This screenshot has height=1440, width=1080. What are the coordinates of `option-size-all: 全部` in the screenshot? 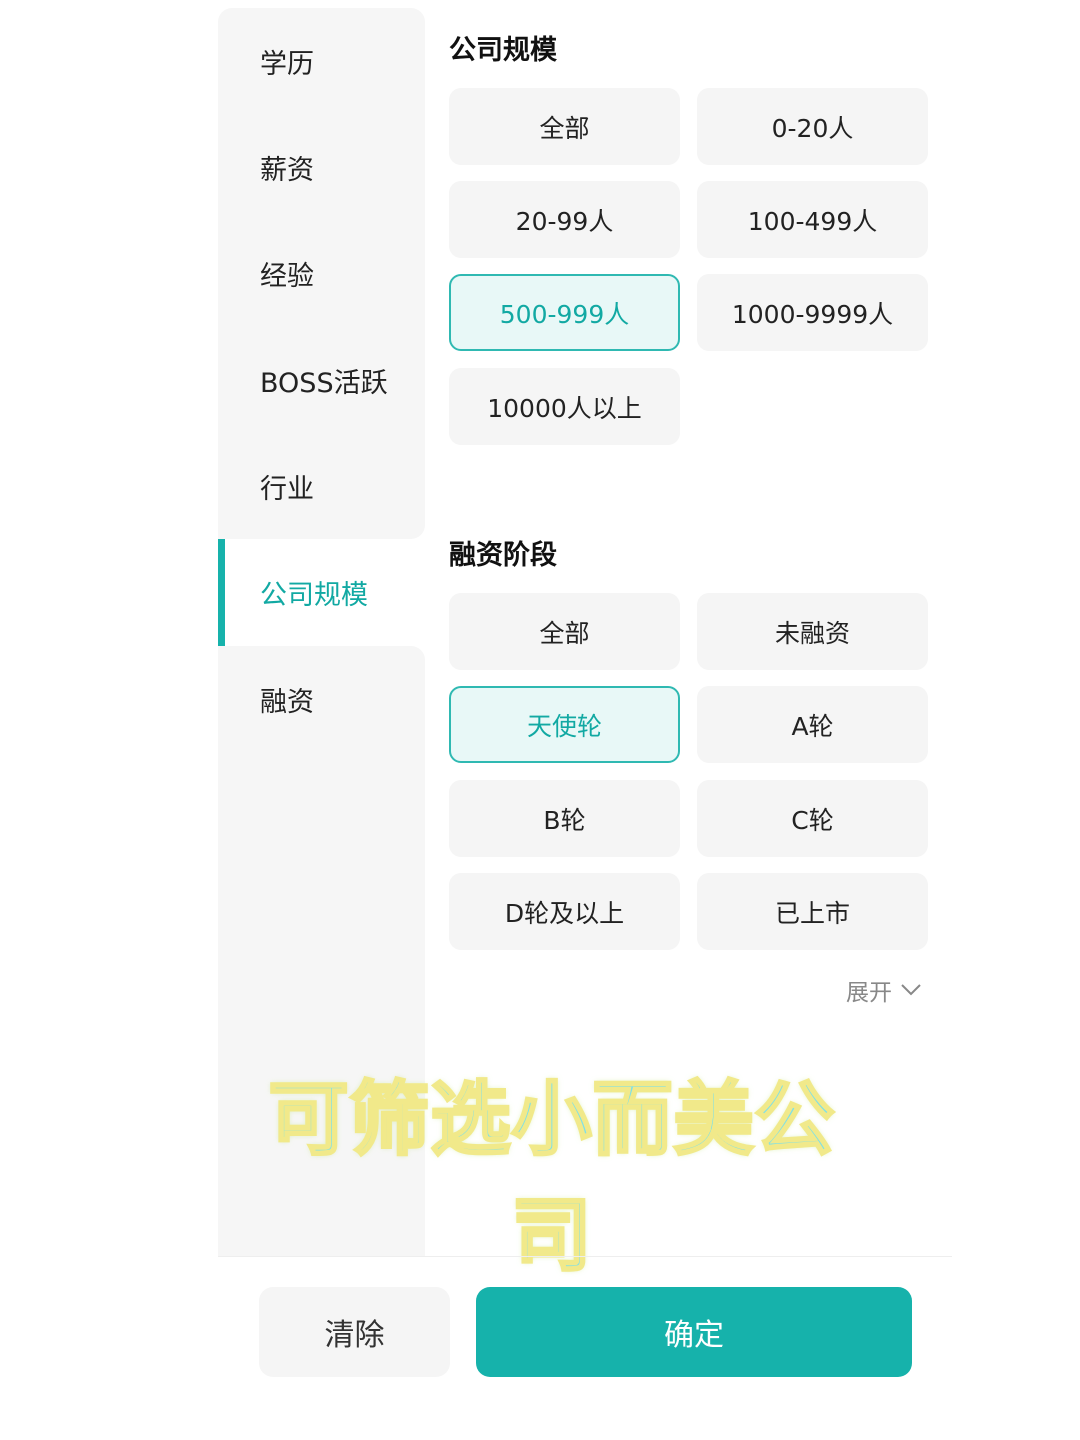 It's located at (564, 126).